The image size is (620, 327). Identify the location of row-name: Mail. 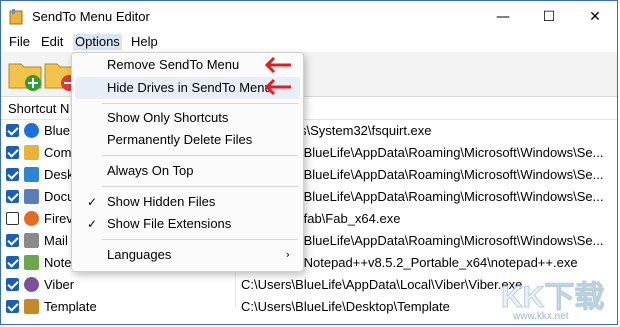
(56, 240).